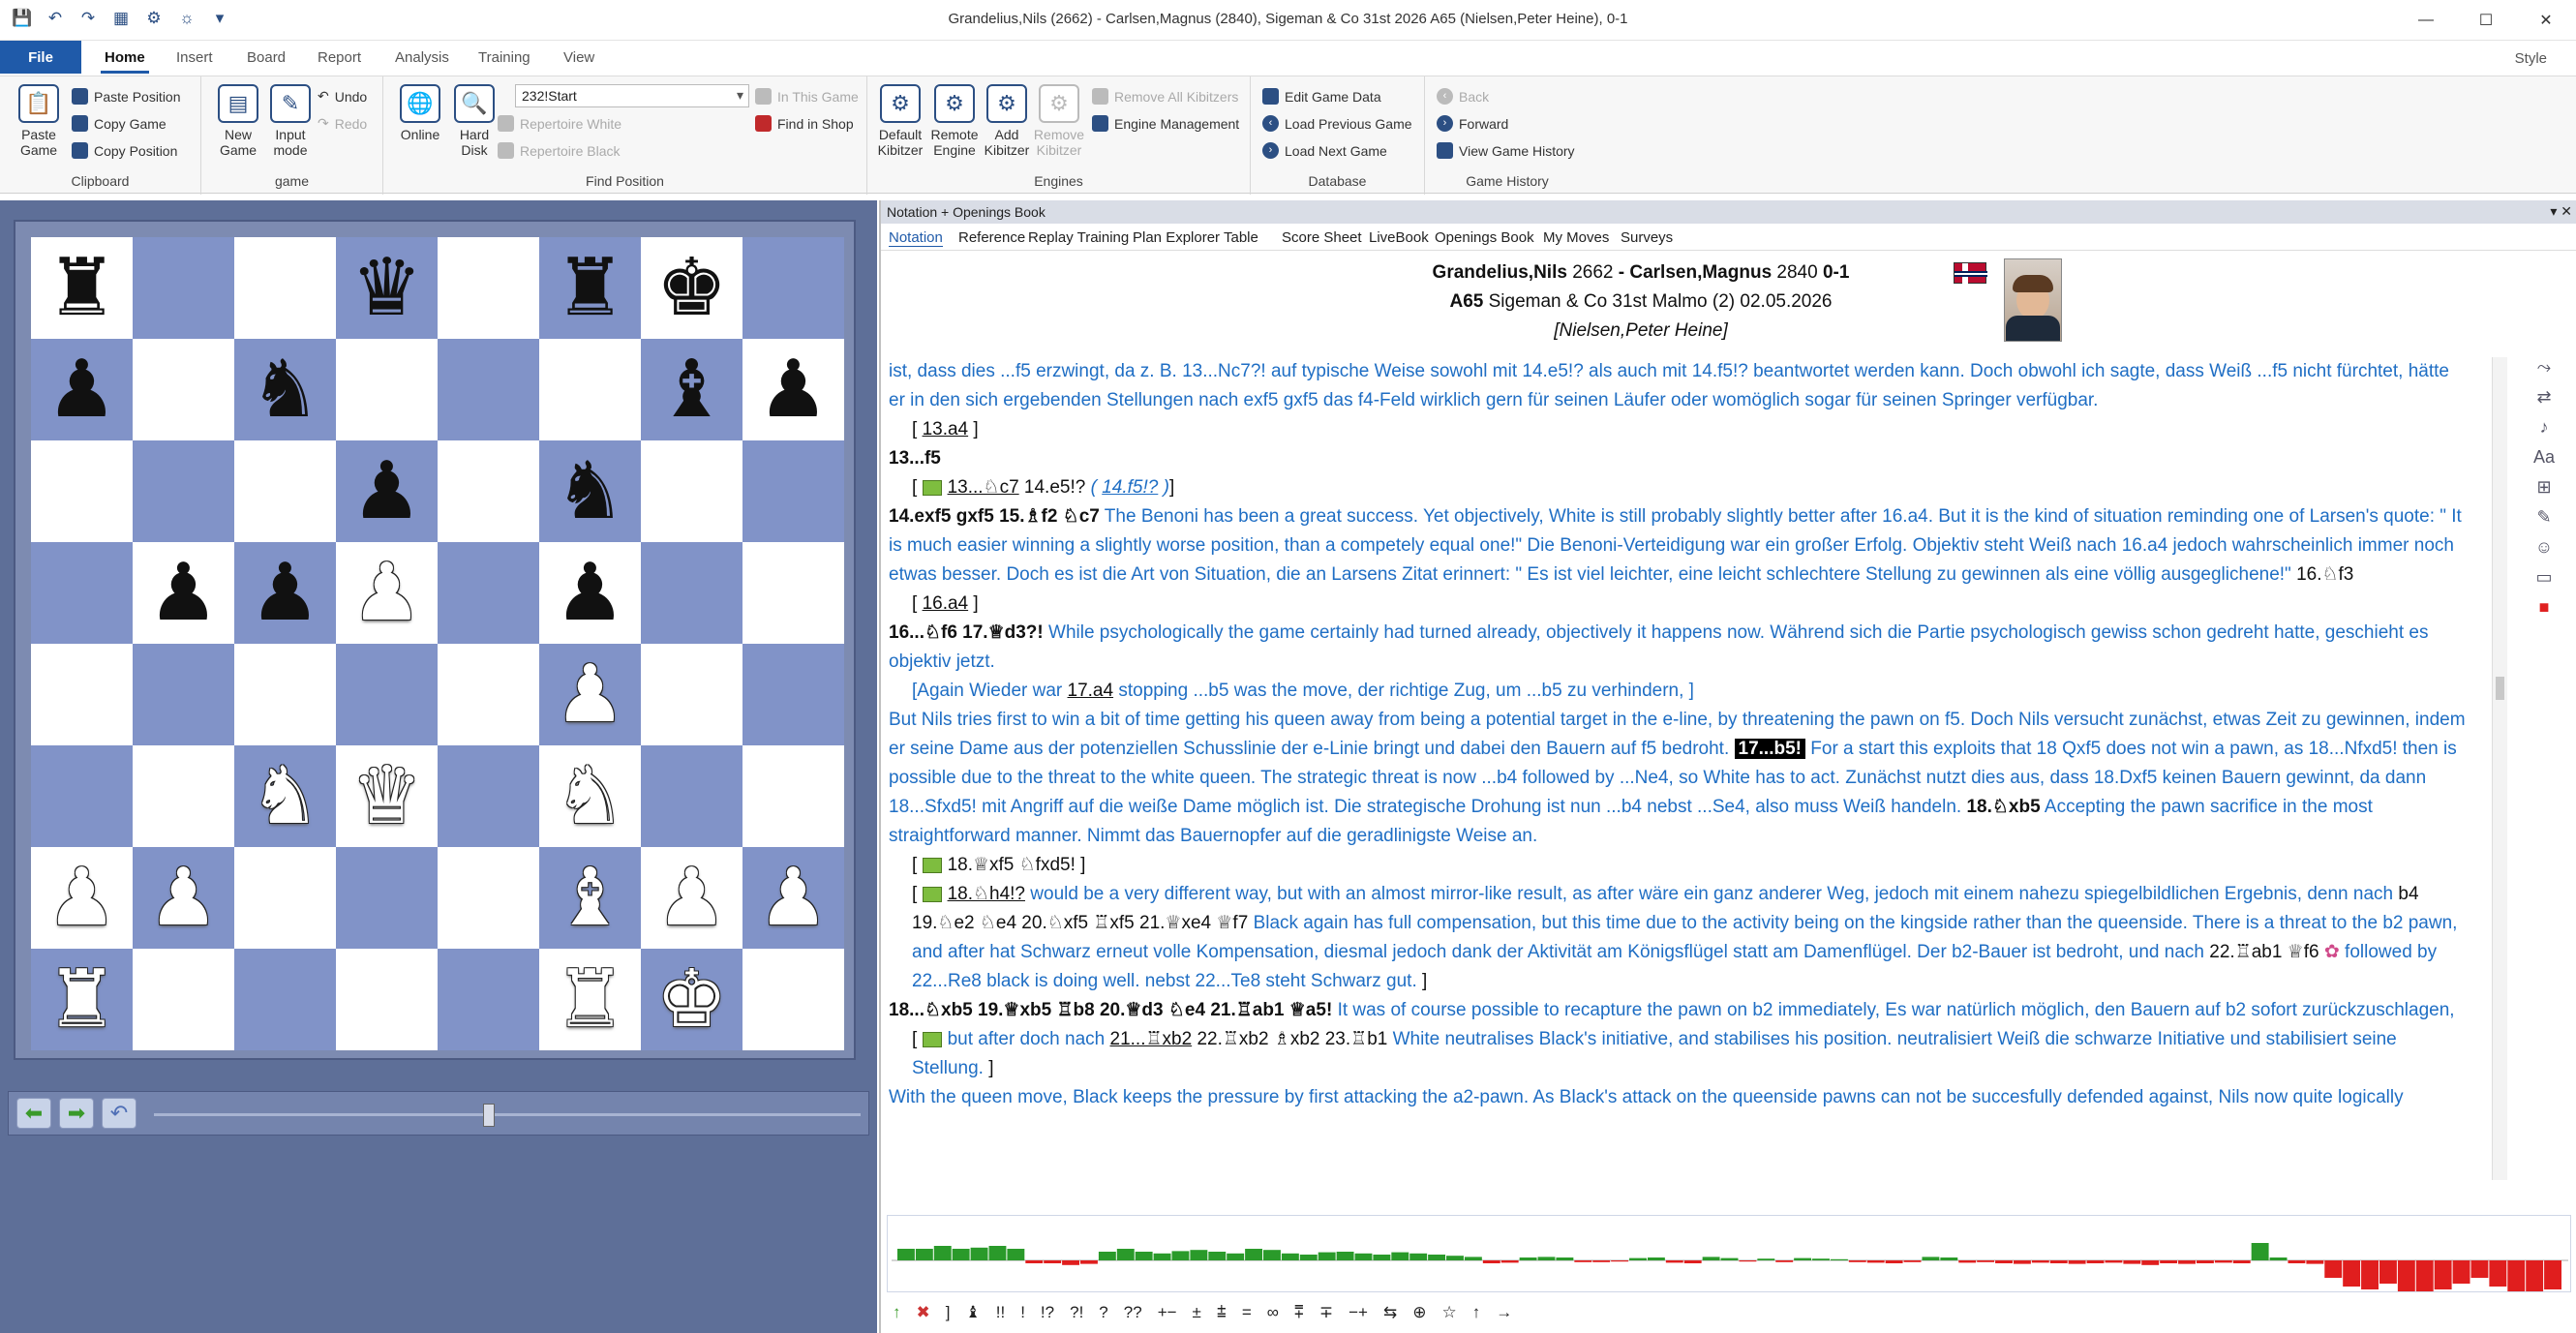  What do you see at coordinates (82, 796) in the screenshot?
I see `square-a3` at bounding box center [82, 796].